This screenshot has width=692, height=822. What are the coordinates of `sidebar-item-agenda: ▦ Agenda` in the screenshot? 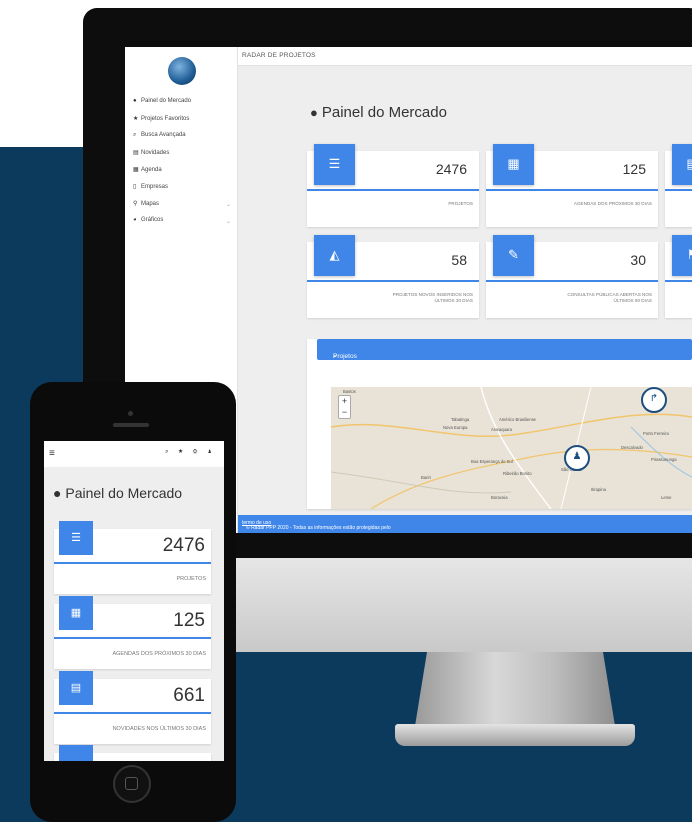 It's located at (147, 169).